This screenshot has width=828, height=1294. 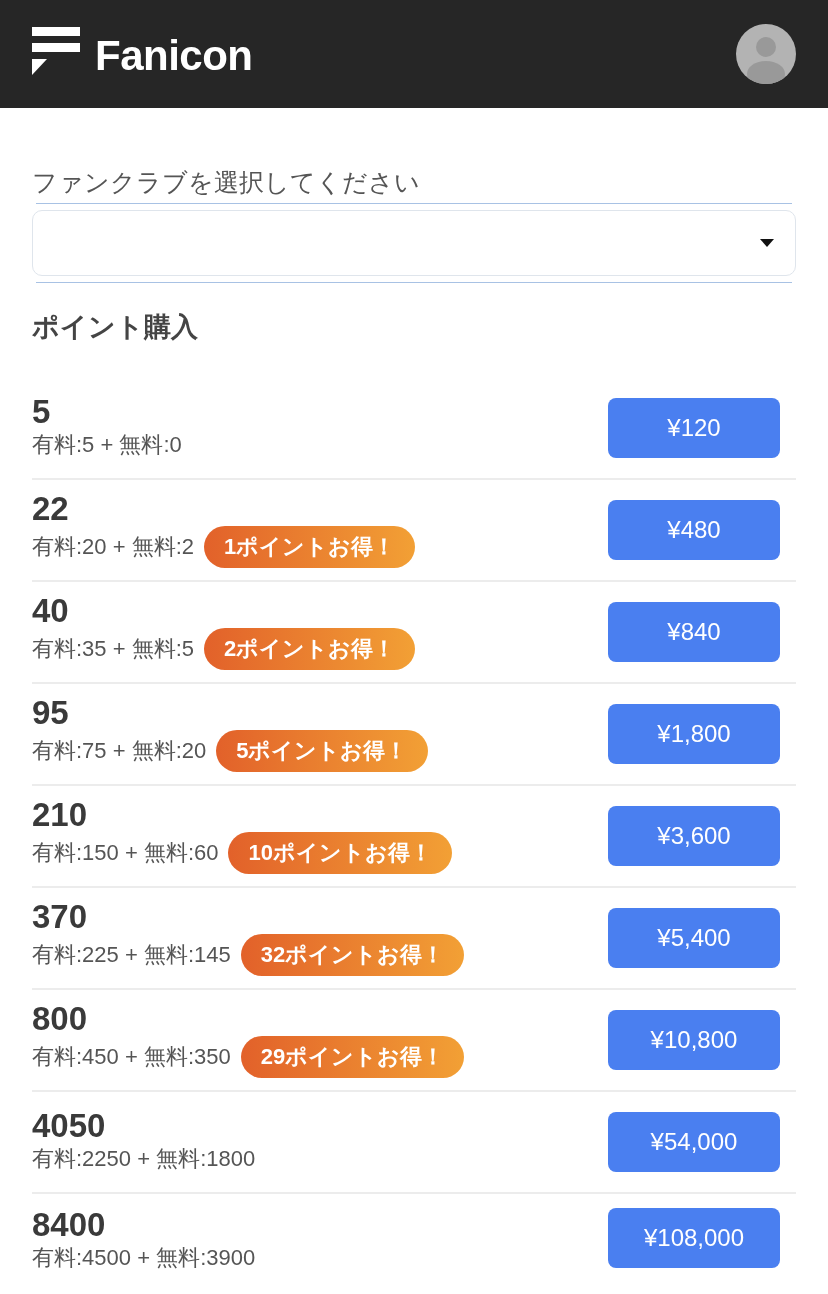 What do you see at coordinates (694, 734) in the screenshot?
I see `price-button: ¥1,800` at bounding box center [694, 734].